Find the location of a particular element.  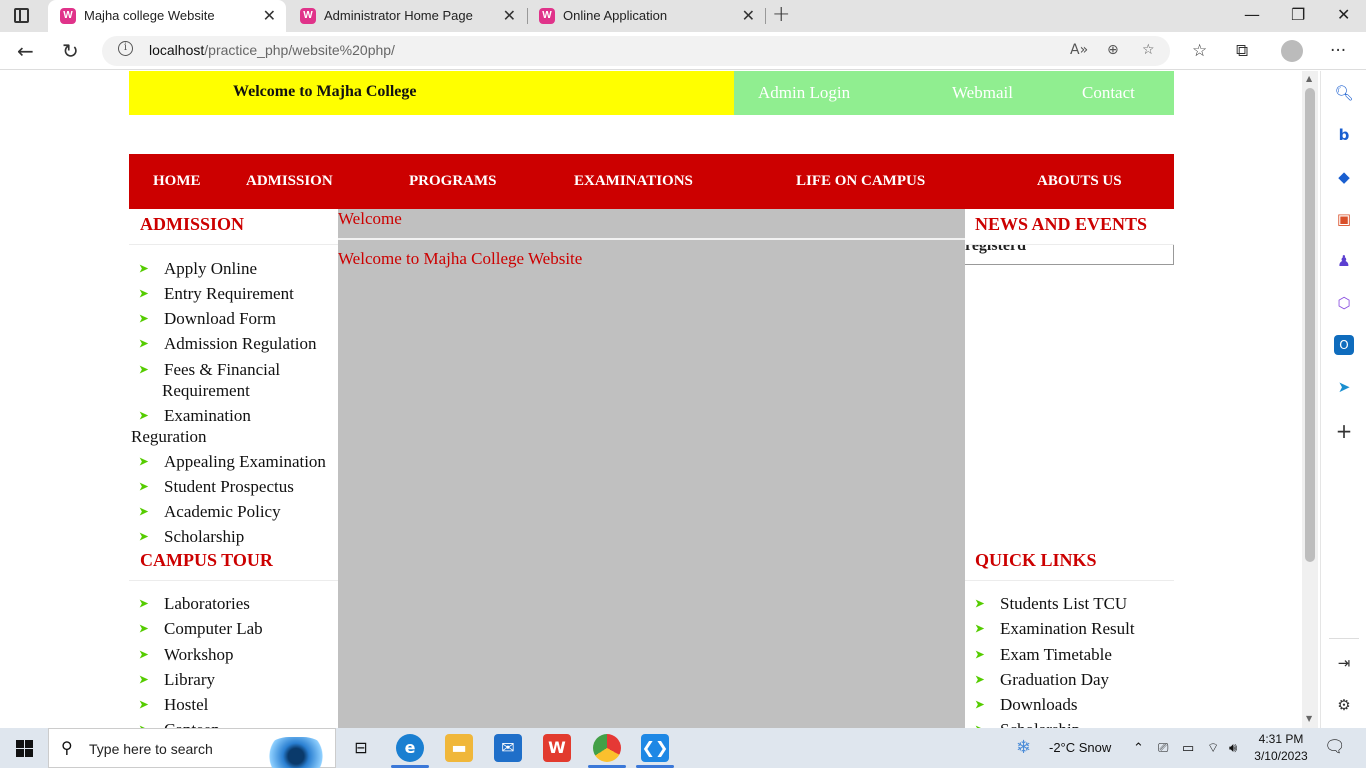

link-library: Library is located at coordinates (189, 679).